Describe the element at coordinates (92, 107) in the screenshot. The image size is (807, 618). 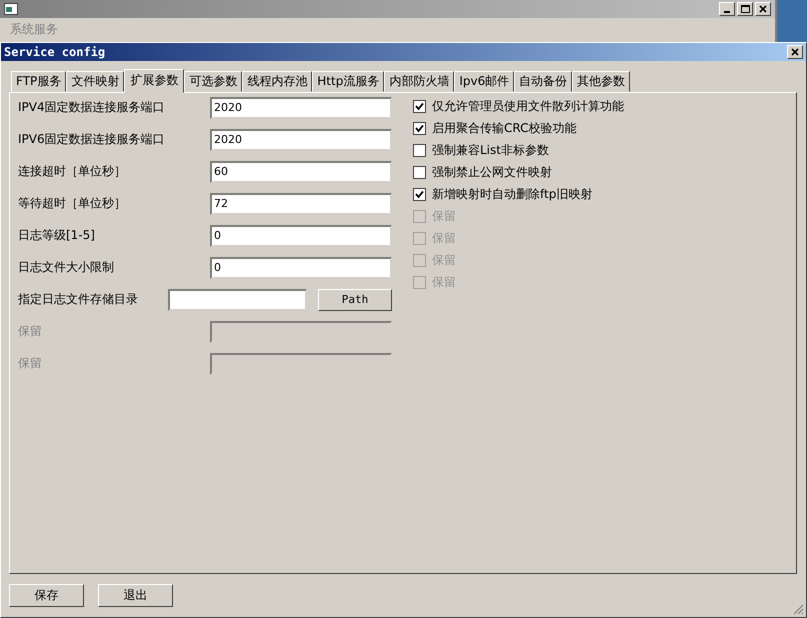
I see `field-label: IPV4固定数据连接服务端口` at that location.